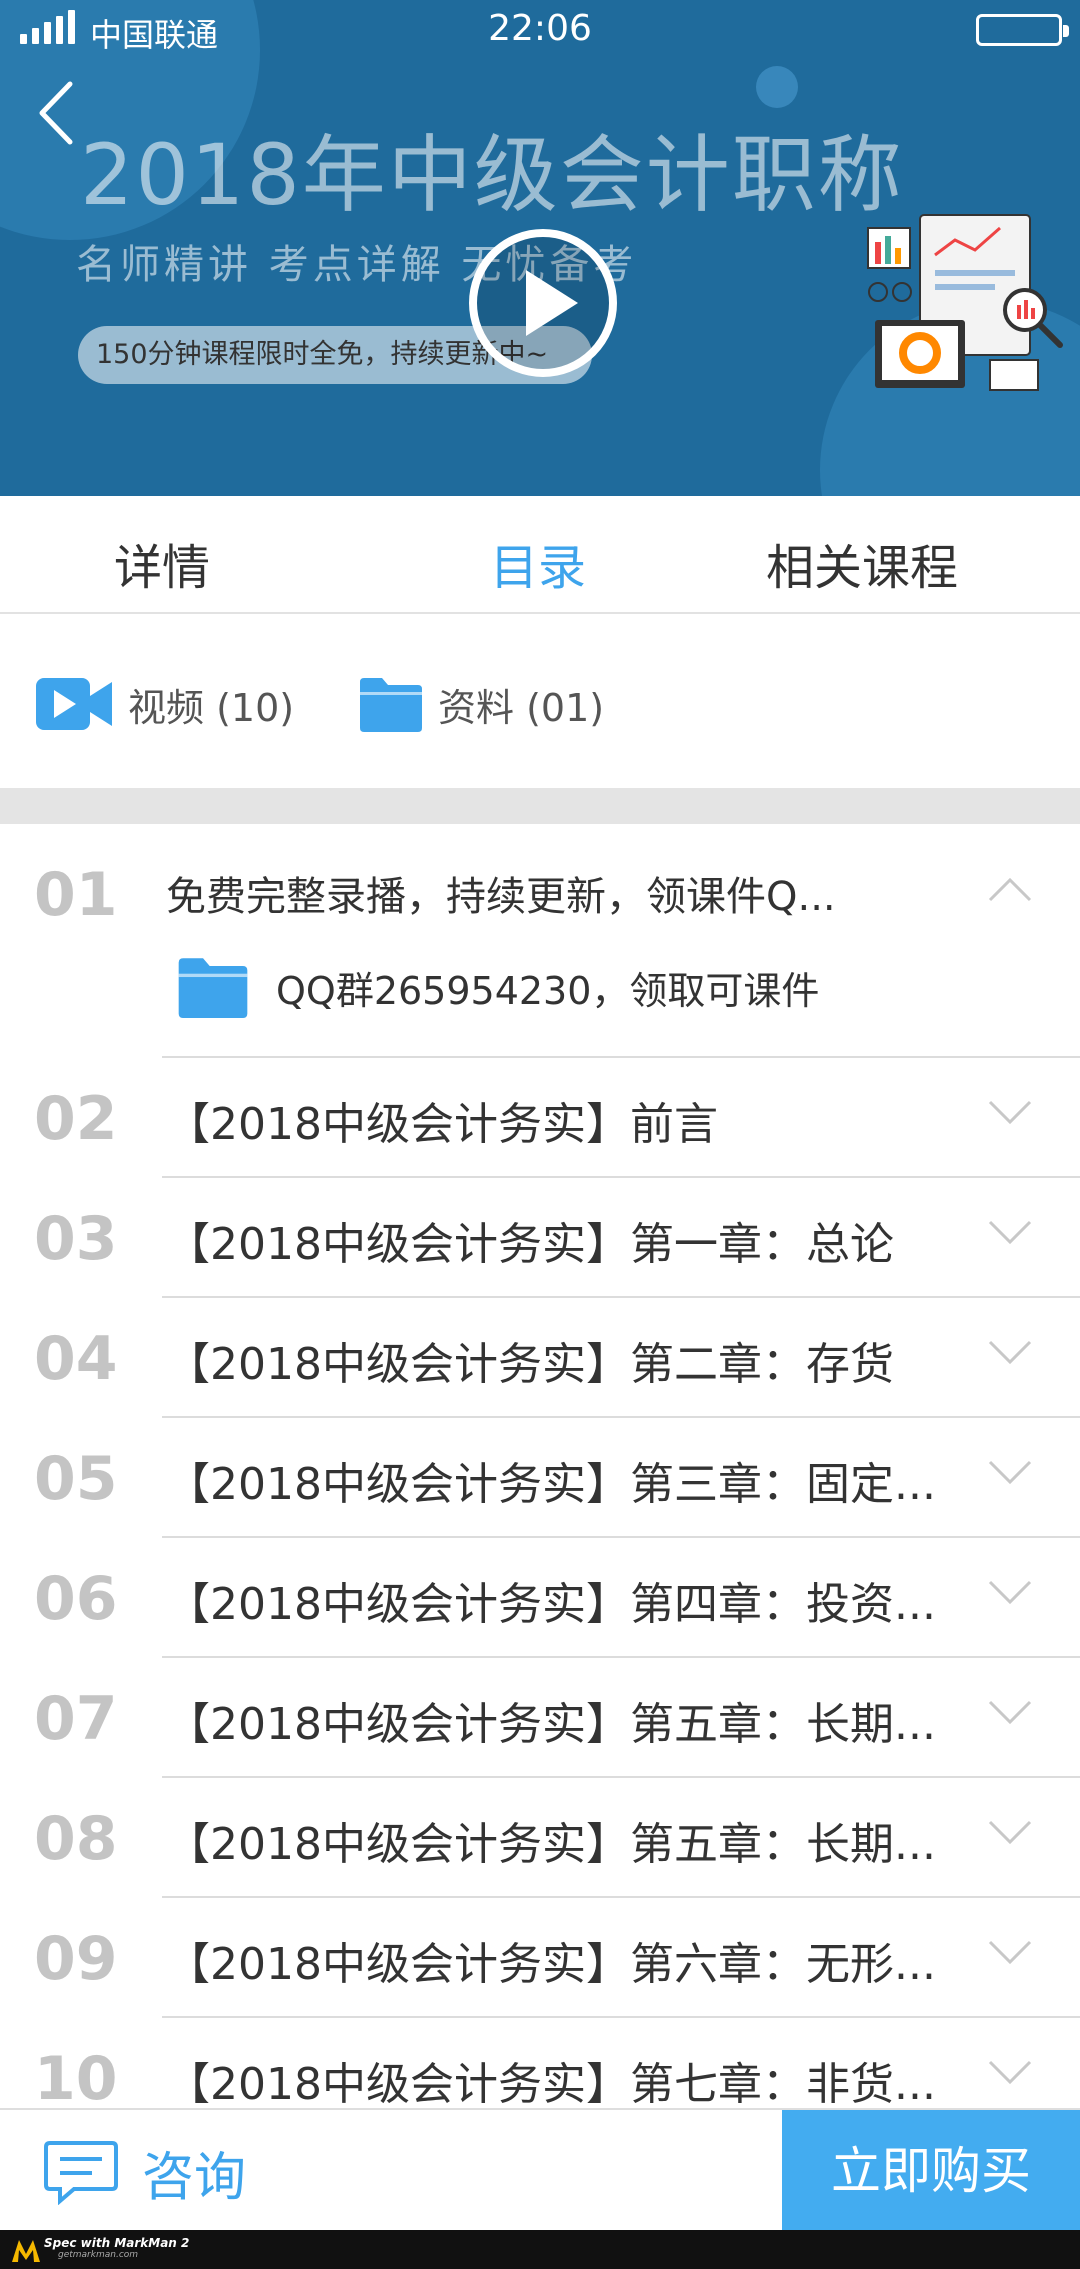 This screenshot has width=1080, height=2269. I want to click on play-icon, so click(543, 303).